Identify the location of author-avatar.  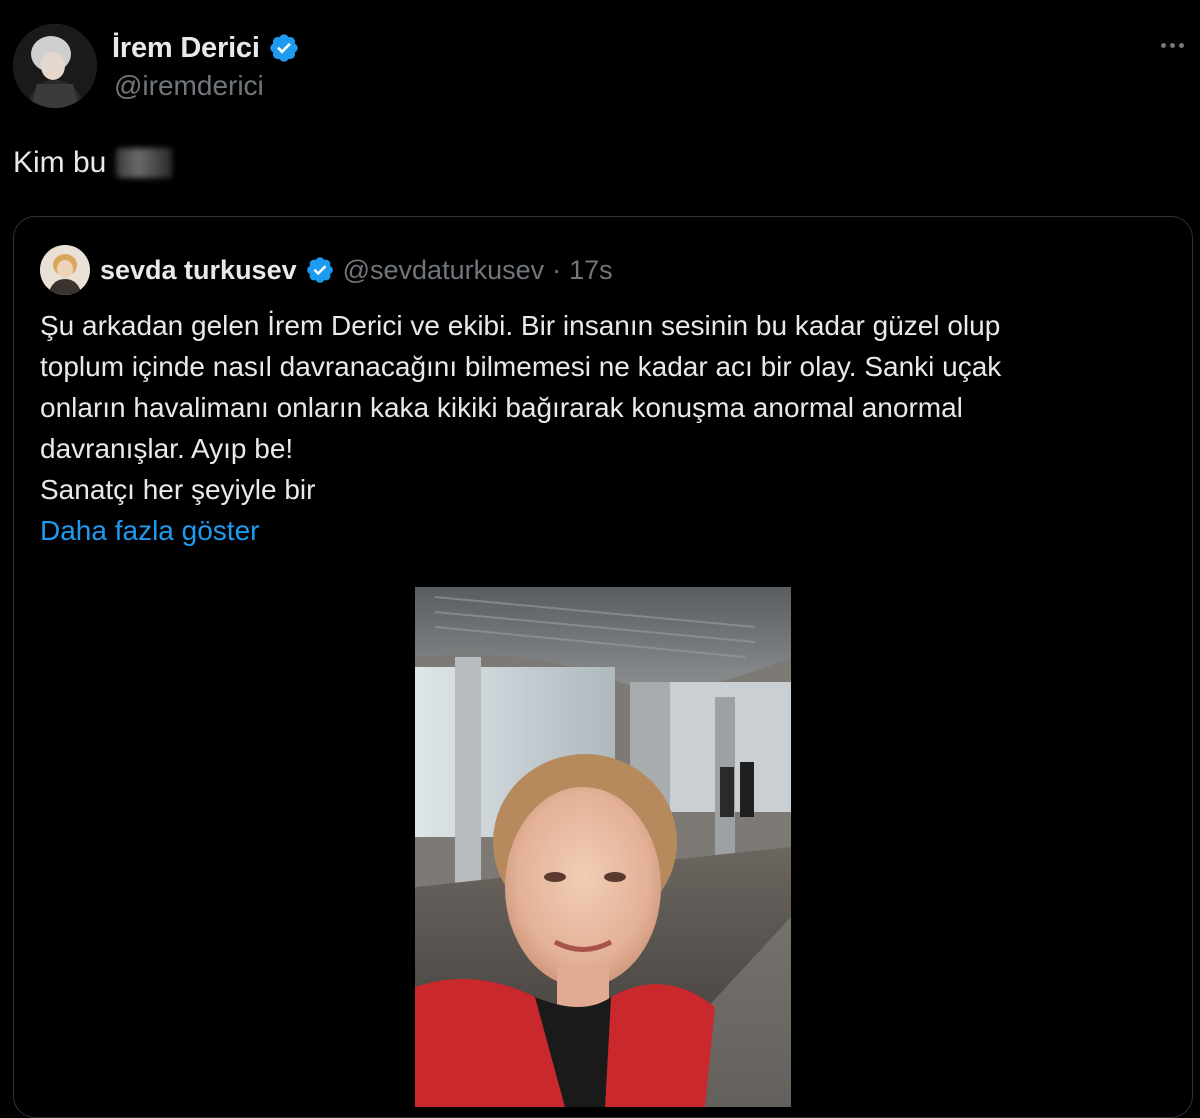
(55, 66).